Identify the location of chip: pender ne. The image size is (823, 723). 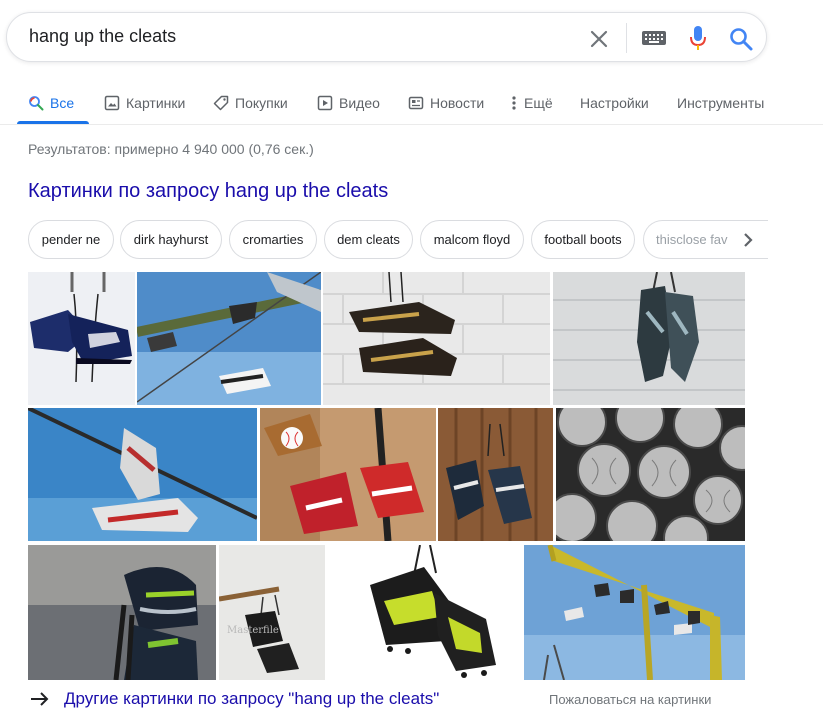
(71, 239).